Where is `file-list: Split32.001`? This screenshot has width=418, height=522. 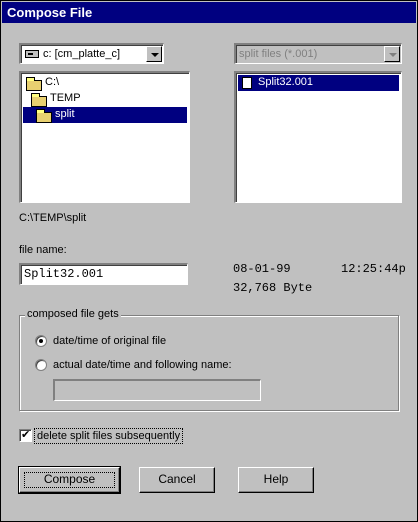 file-list: Split32.001 is located at coordinates (318, 137).